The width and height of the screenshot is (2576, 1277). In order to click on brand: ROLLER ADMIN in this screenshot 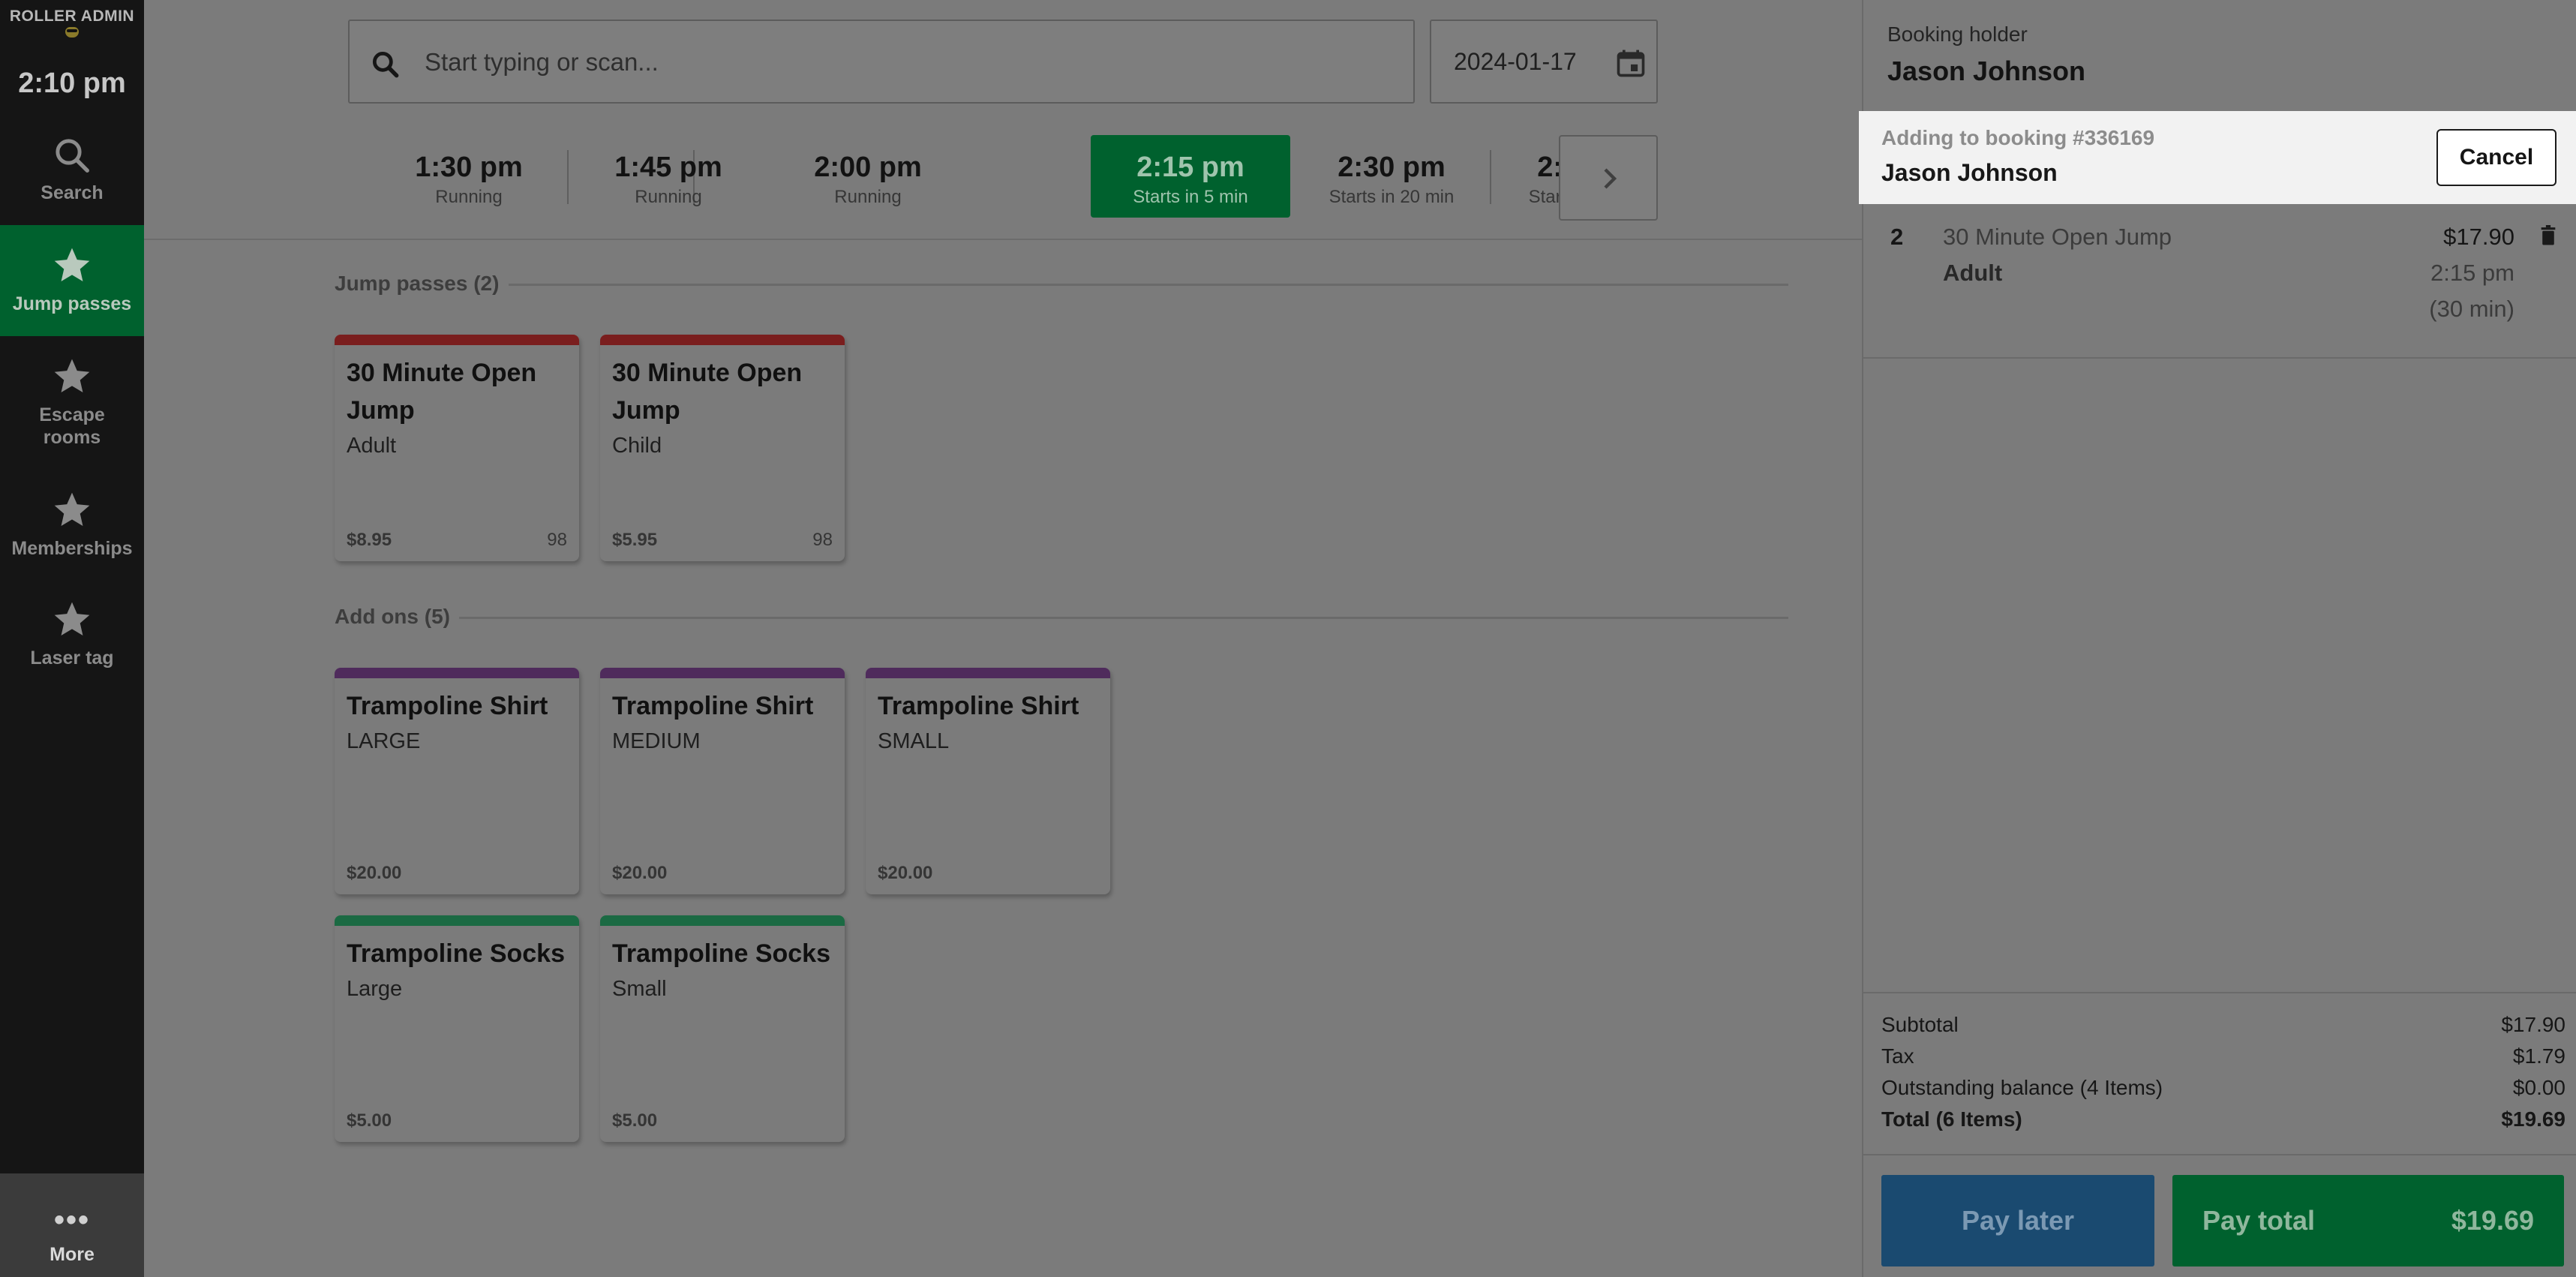, I will do `click(72, 28)`.